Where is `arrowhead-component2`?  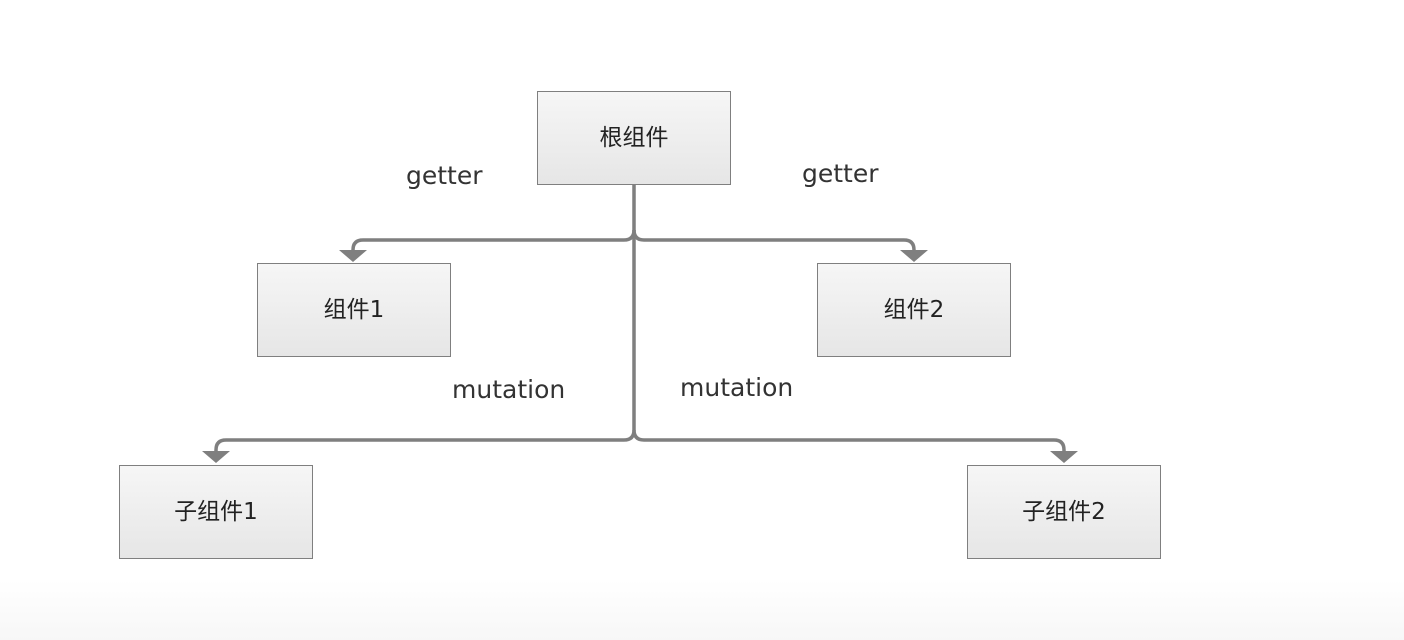 arrowhead-component2 is located at coordinates (914, 256).